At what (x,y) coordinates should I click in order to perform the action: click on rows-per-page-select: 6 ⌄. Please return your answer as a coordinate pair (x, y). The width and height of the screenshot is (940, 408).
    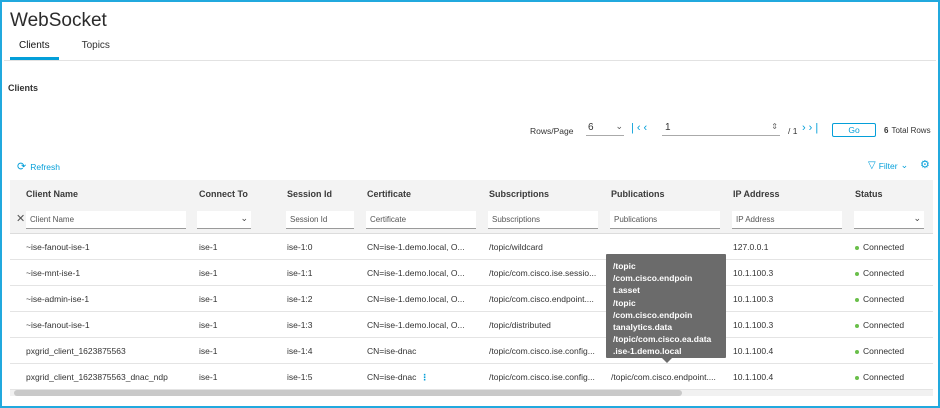
    Looking at the image, I should click on (605, 128).